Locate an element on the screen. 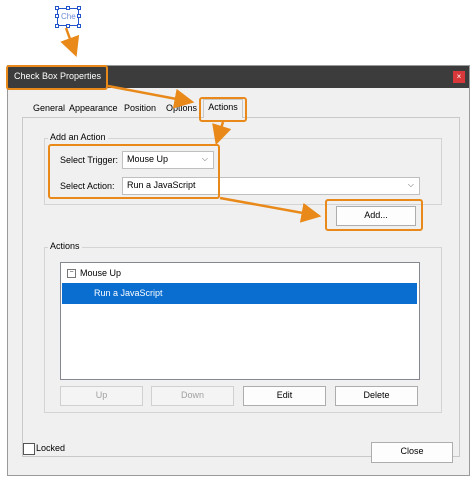 The width and height of the screenshot is (474, 483). tab-general: General is located at coordinates (49, 109).